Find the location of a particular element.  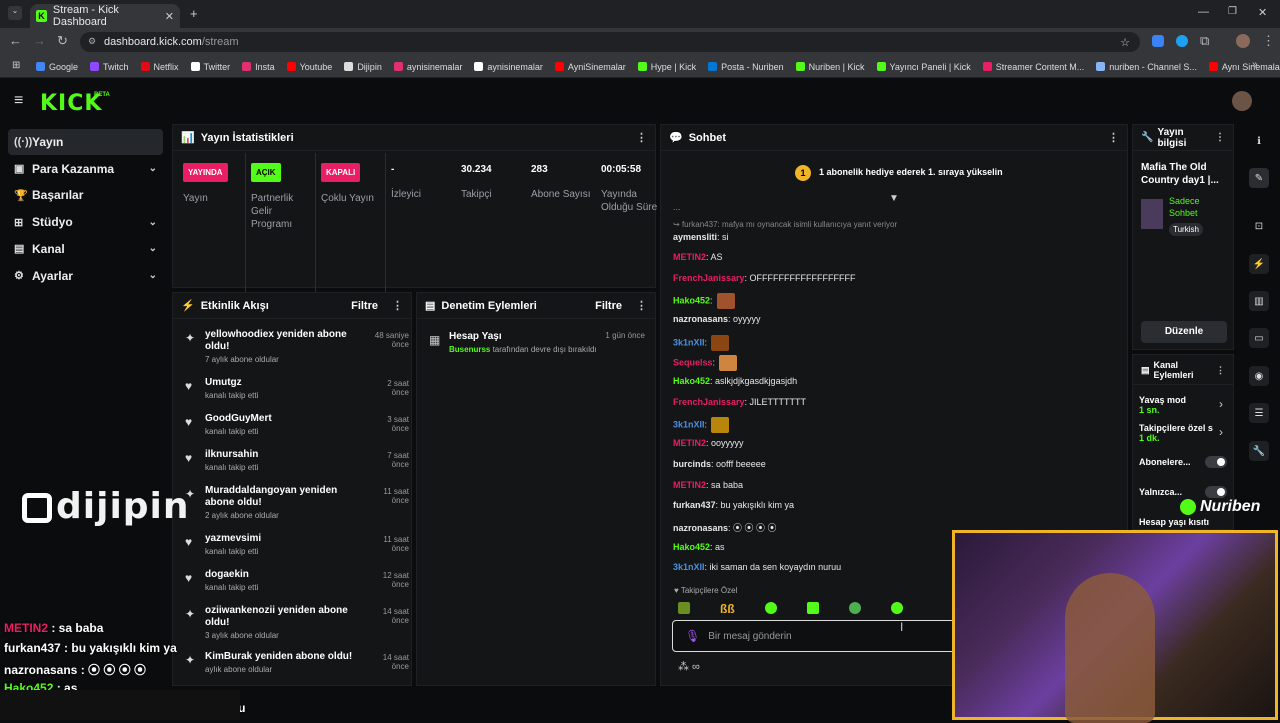

hamburger-menu-icon: ≡ is located at coordinates (18, 101).